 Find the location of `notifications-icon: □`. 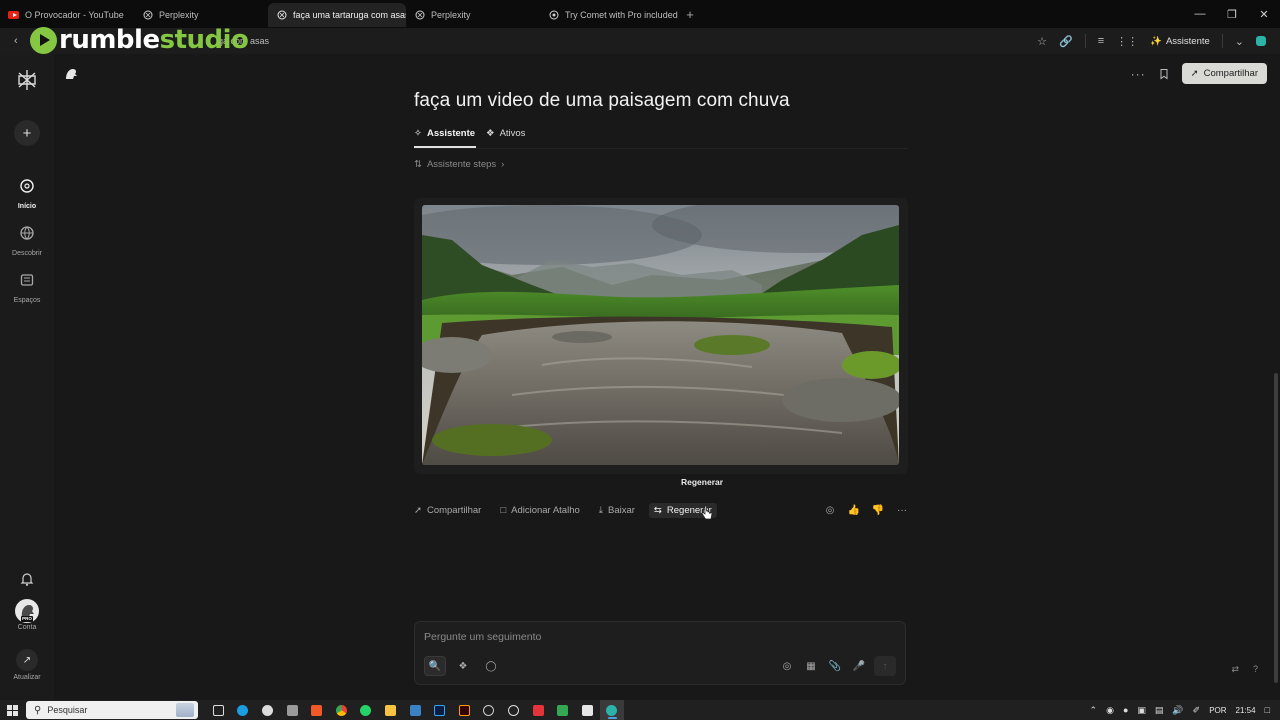

notifications-icon: □ is located at coordinates (1267, 710).